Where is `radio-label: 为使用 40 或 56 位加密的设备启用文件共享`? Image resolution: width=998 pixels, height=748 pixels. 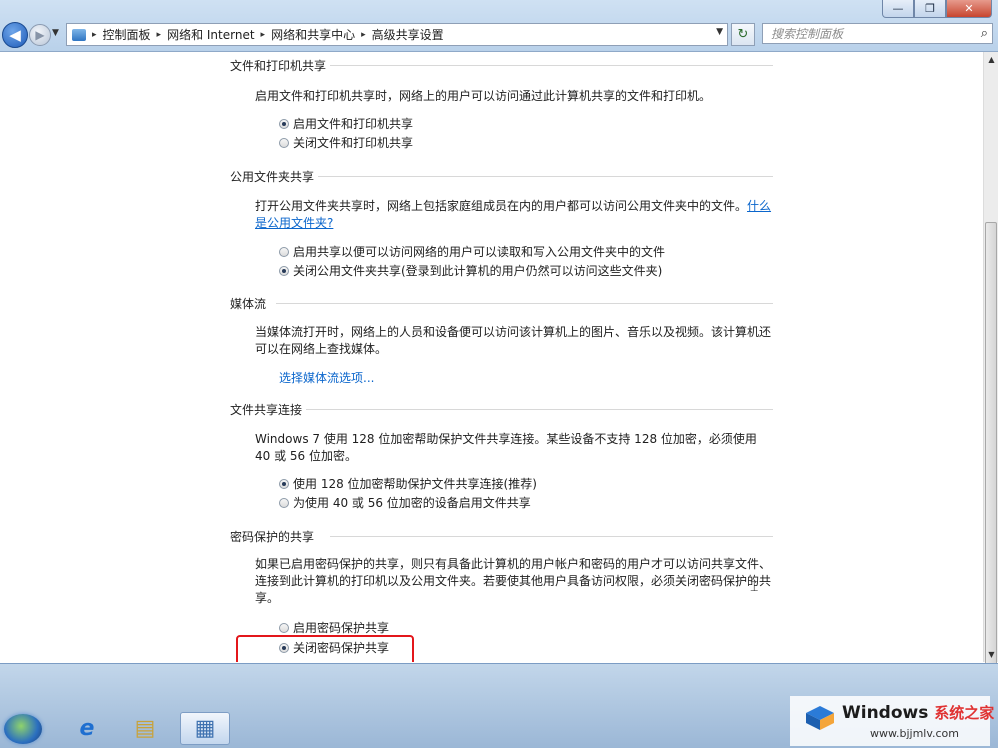 radio-label: 为使用 40 或 56 位加密的设备启用文件共享 is located at coordinates (412, 503).